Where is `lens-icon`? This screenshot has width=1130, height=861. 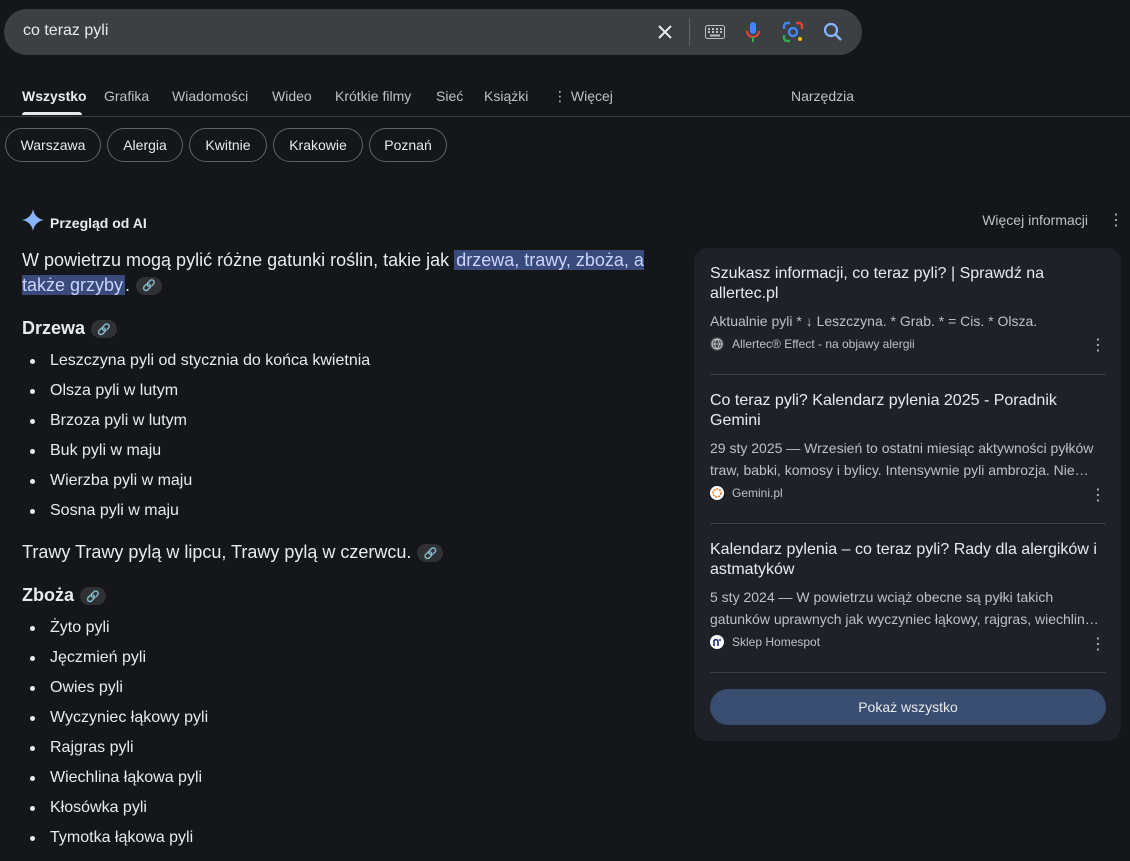 lens-icon is located at coordinates (793, 32).